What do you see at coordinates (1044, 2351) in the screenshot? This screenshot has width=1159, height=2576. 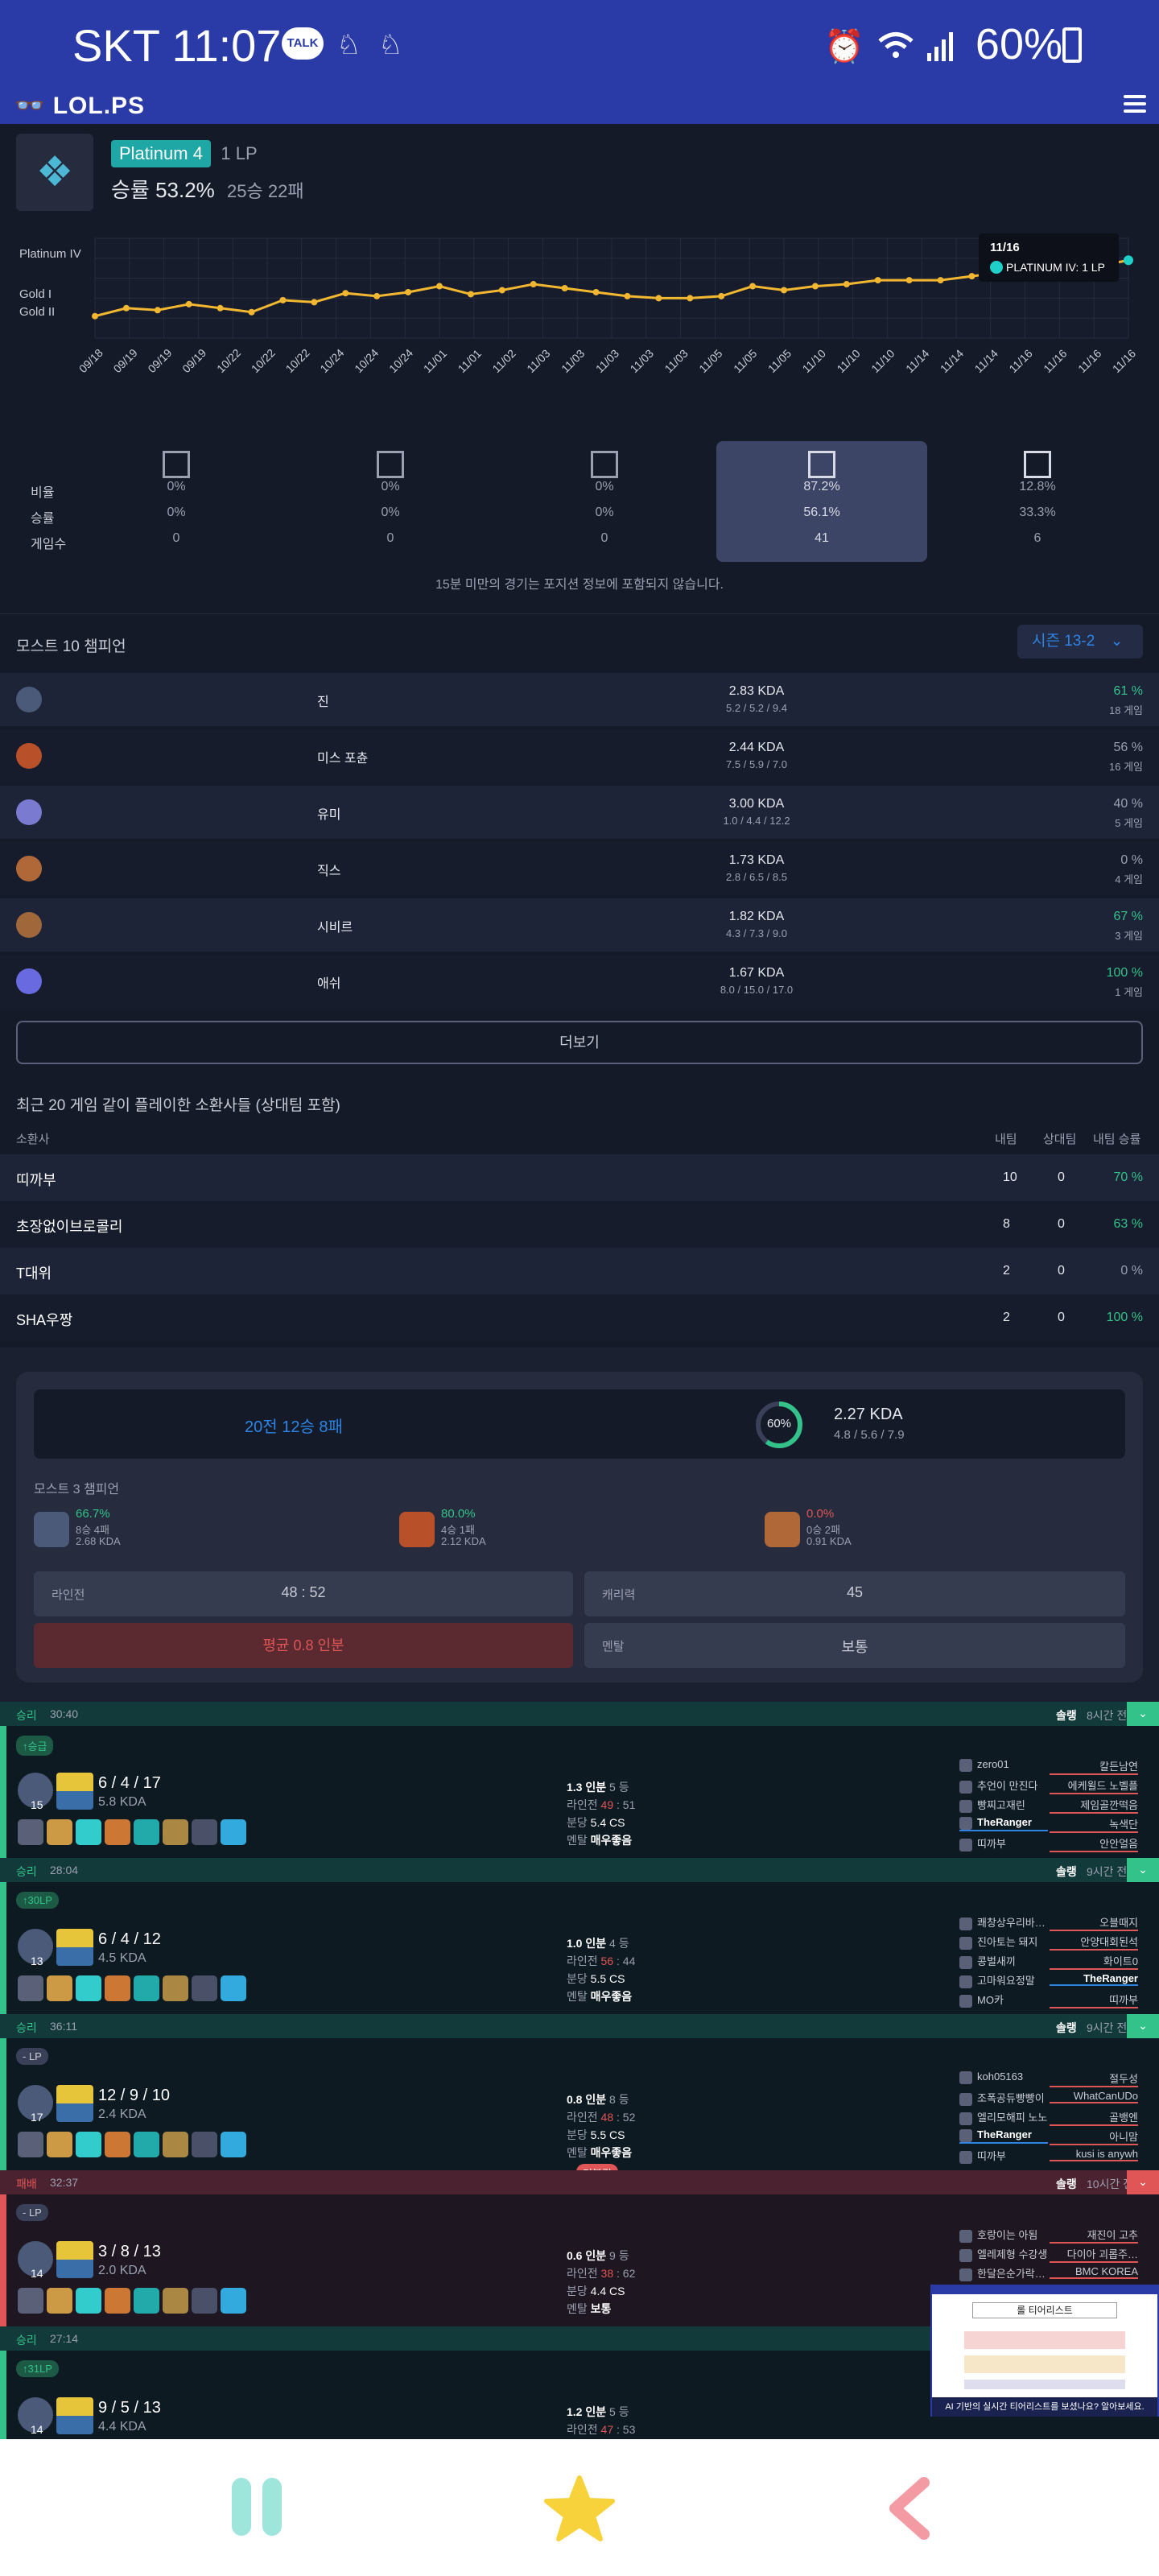 I see `floating-ad: 롤 티어리스트 AI 기반의 실시간 티어리스트를 보셨나요? 알아보세요.` at bounding box center [1044, 2351].